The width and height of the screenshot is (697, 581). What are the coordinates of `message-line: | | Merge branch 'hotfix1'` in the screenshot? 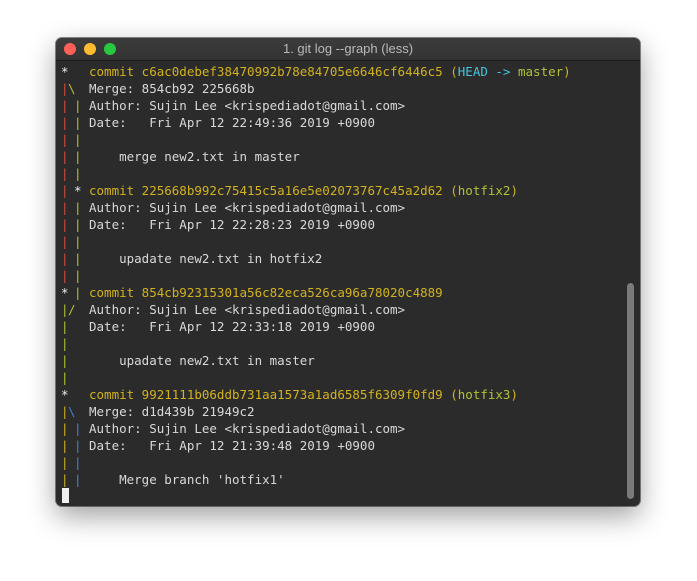 It's located at (172, 479).